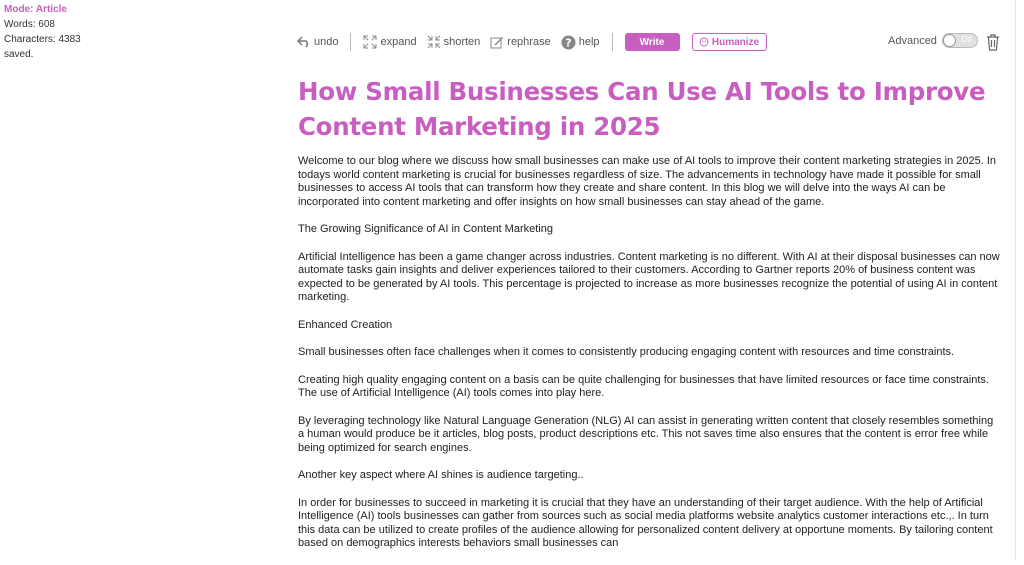 This screenshot has height=565, width=1024. Describe the element at coordinates (529, 42) in the screenshot. I see `rephrase-label: rephrase` at that location.